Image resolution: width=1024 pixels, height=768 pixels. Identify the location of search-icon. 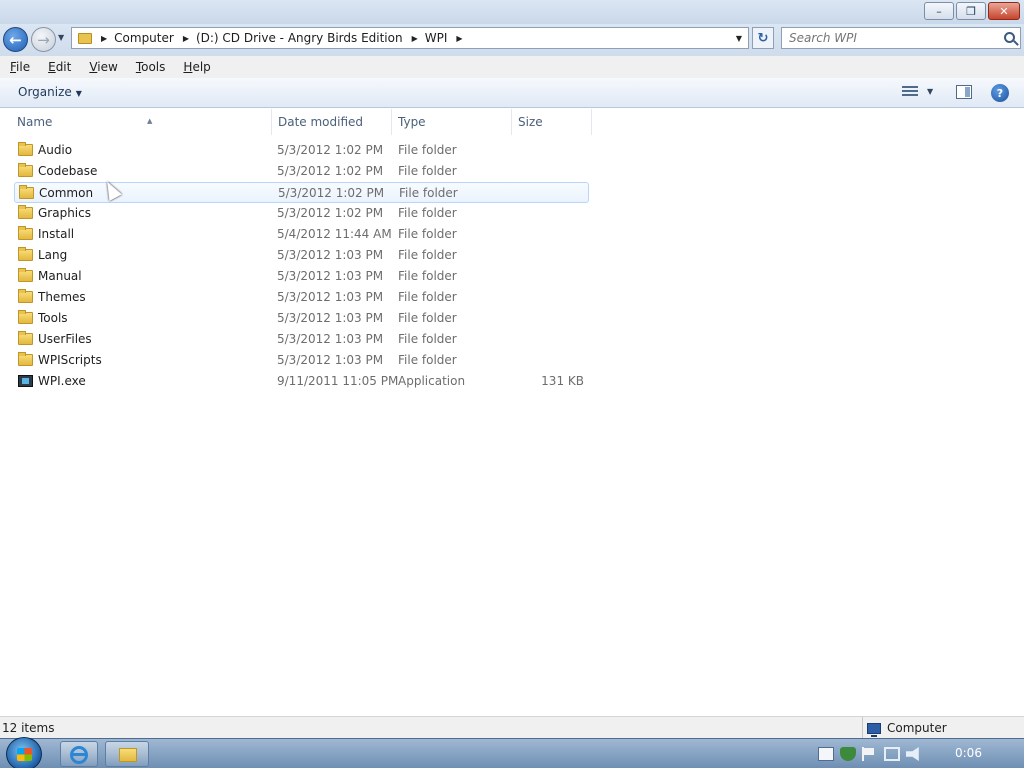
(1009, 37).